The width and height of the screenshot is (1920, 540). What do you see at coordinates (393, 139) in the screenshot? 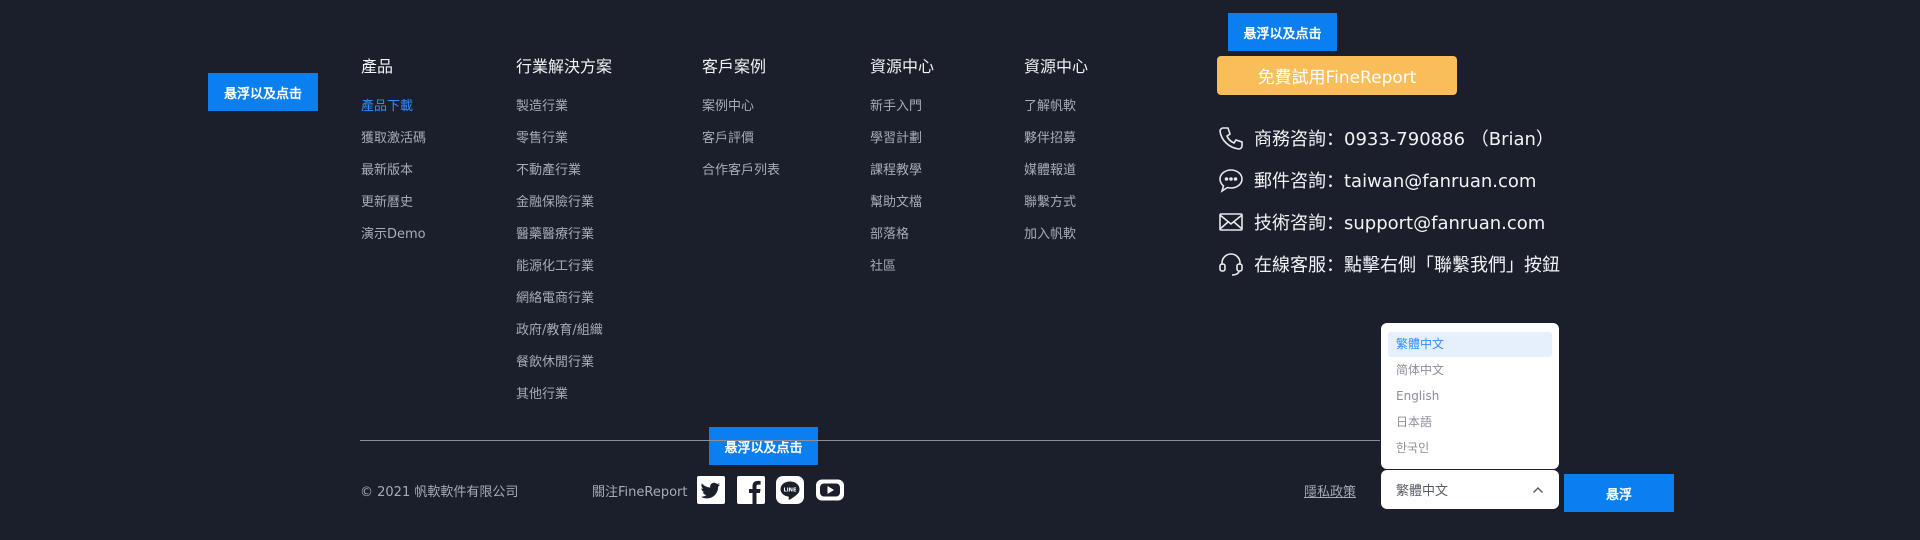
I see `link-get-activation-code: 獲取激活碼` at bounding box center [393, 139].